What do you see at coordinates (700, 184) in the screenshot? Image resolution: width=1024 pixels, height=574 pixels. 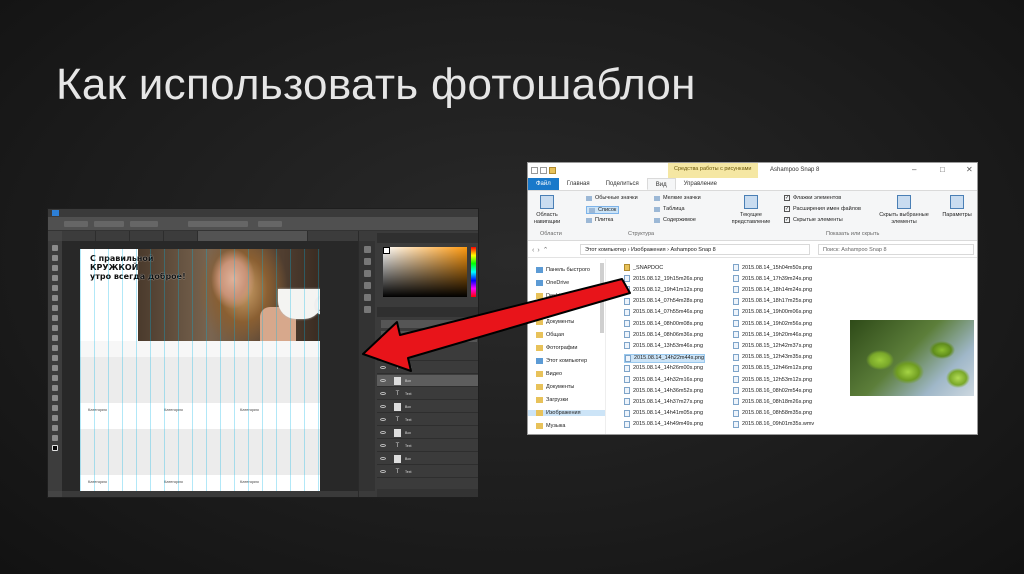 I see `tab-manage: Управление` at bounding box center [700, 184].